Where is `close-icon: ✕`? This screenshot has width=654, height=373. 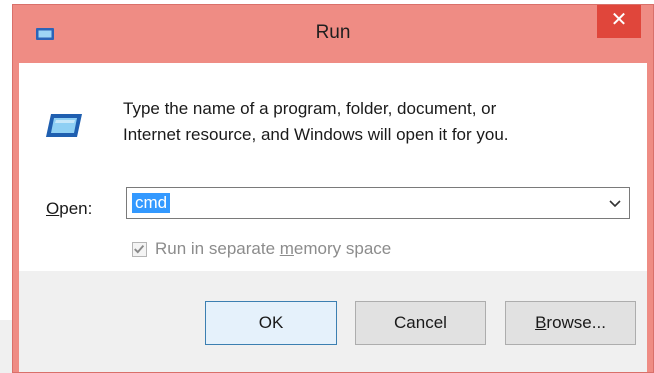 close-icon: ✕ is located at coordinates (619, 20).